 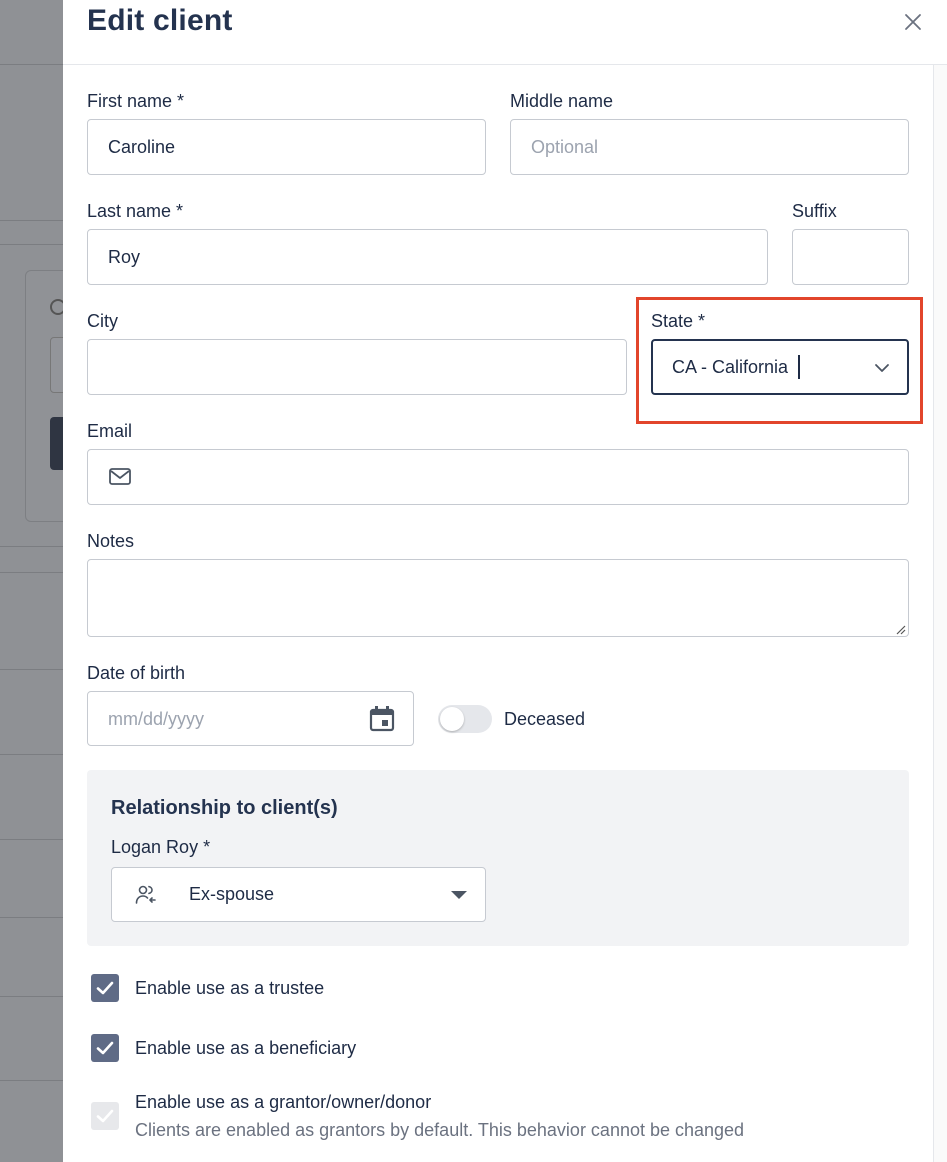 What do you see at coordinates (850, 257) in the screenshot?
I see `suffix-field` at bounding box center [850, 257].